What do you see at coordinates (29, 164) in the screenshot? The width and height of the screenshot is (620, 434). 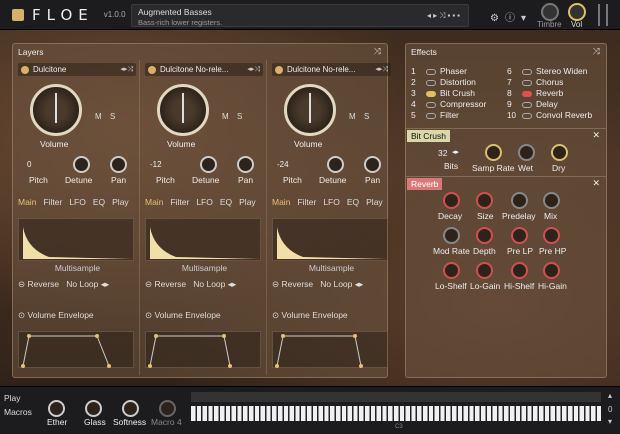 I see `pitch-value: 0` at bounding box center [29, 164].